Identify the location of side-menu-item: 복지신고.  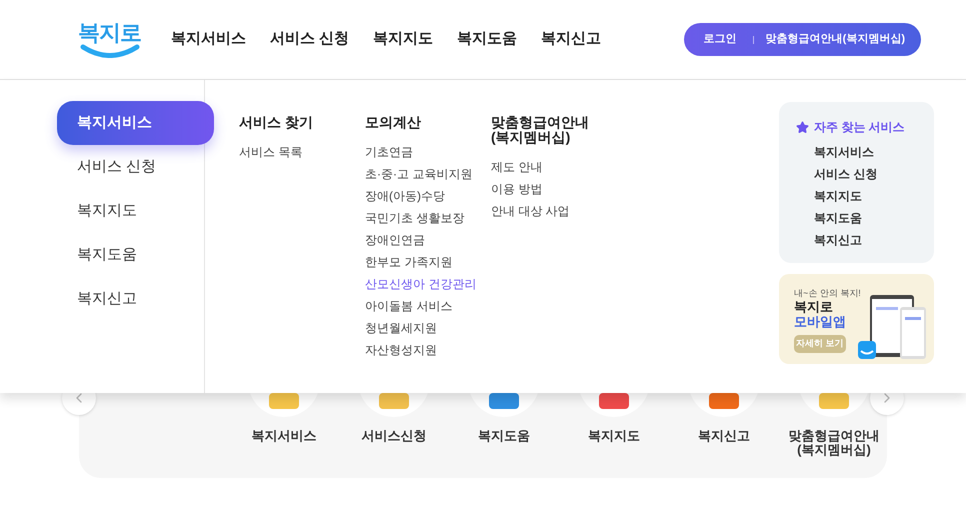
(135, 299).